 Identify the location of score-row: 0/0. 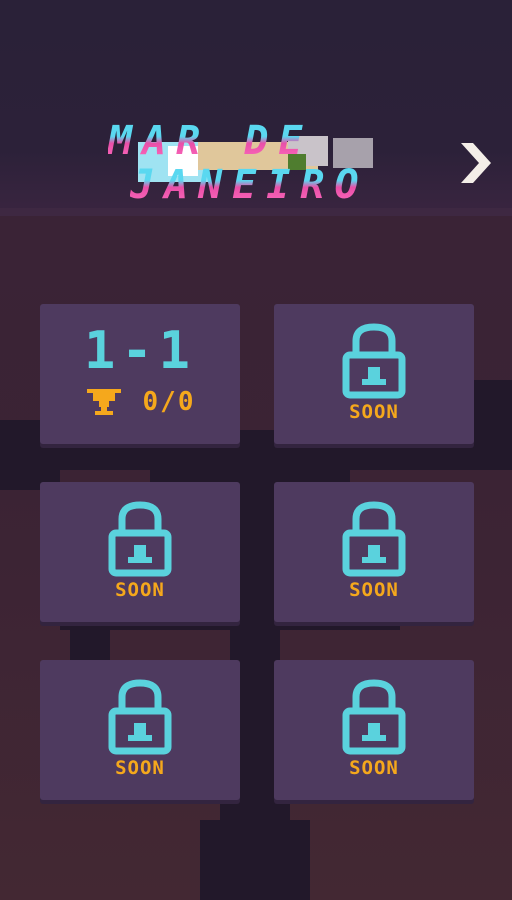
(140, 402).